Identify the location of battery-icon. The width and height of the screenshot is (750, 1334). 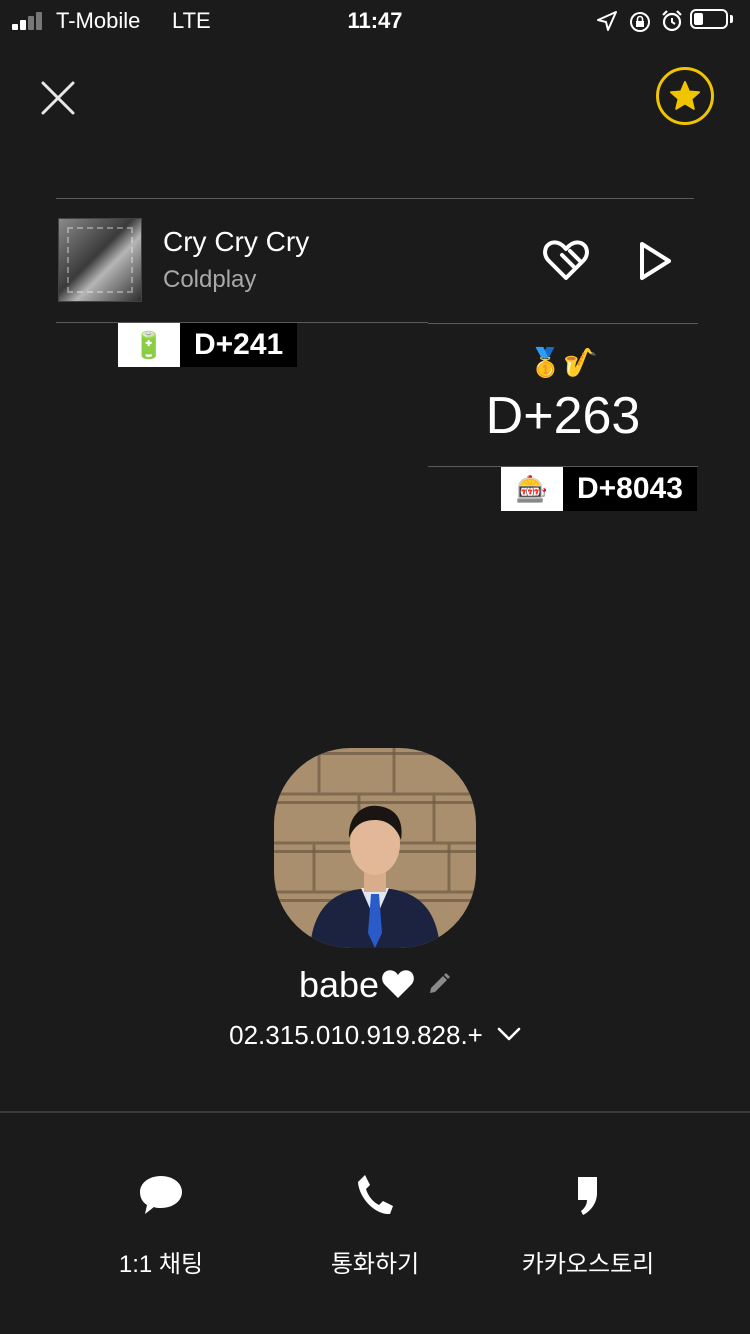
(713, 20).